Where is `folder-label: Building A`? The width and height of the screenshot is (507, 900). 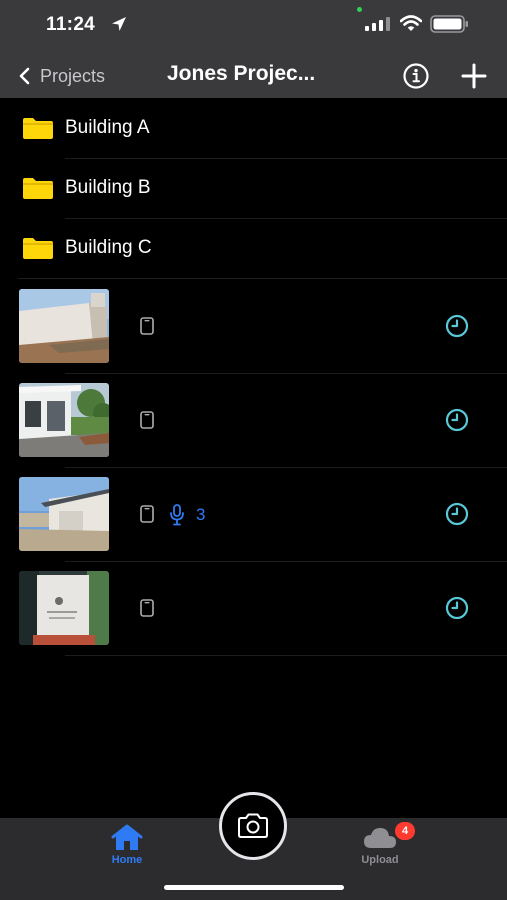
folder-label: Building A is located at coordinates (107, 127).